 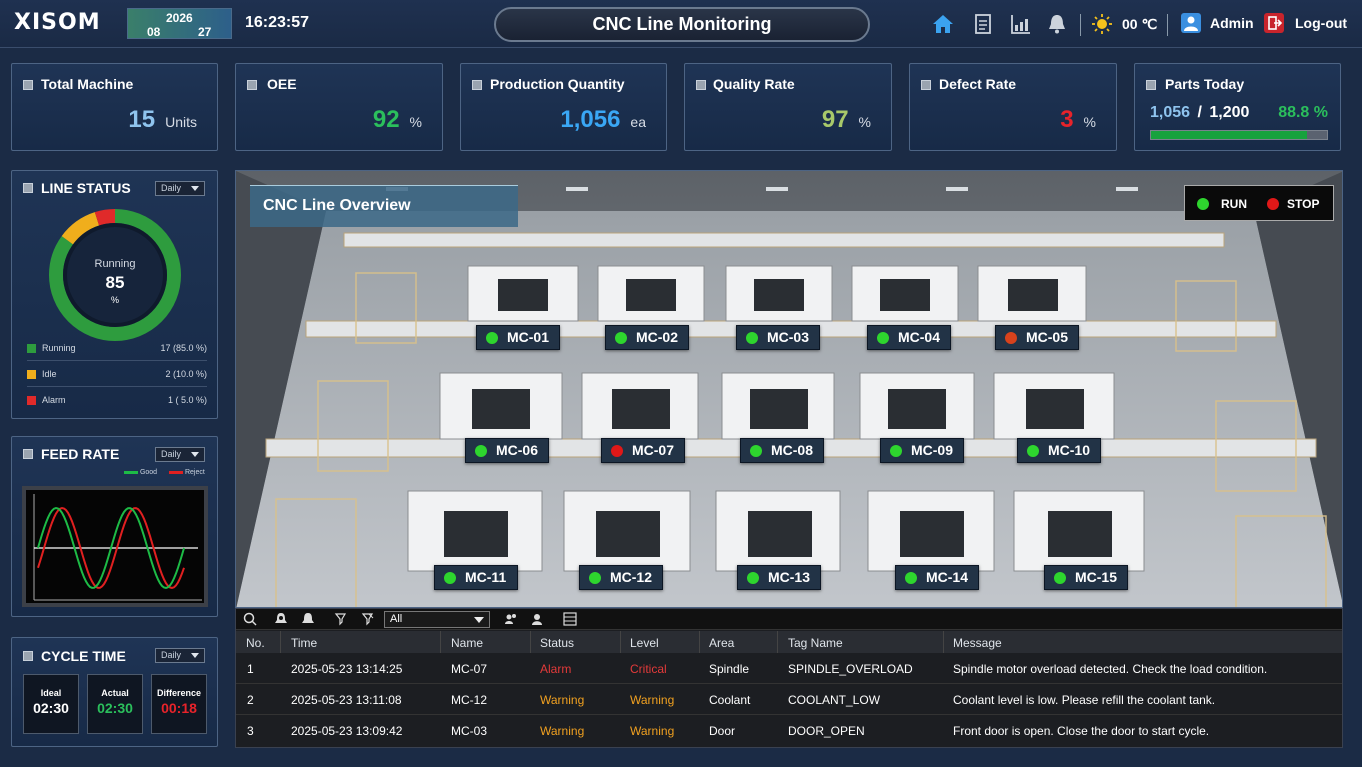 I want to click on machine-label-mc-09: MC-09, so click(x=922, y=450).